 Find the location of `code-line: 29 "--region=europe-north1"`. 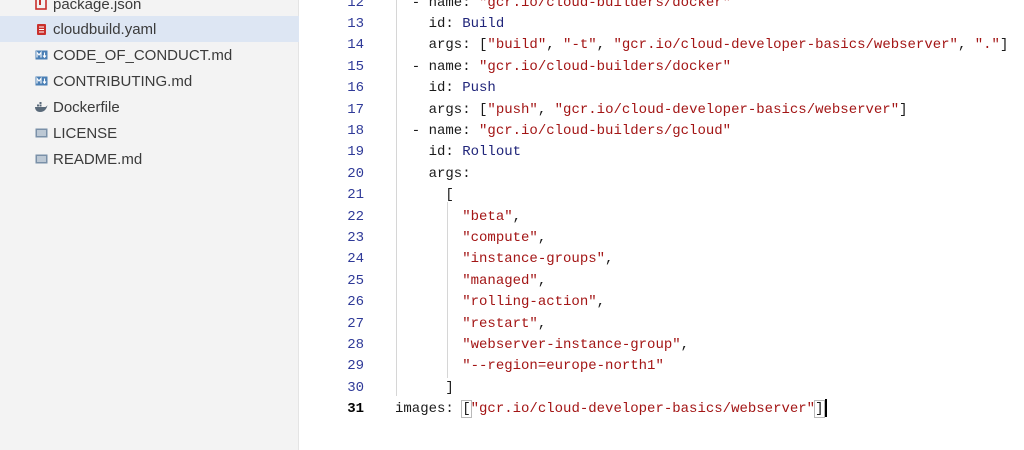

code-line: 29 "--region=europe-north1" is located at coordinates (662, 366).